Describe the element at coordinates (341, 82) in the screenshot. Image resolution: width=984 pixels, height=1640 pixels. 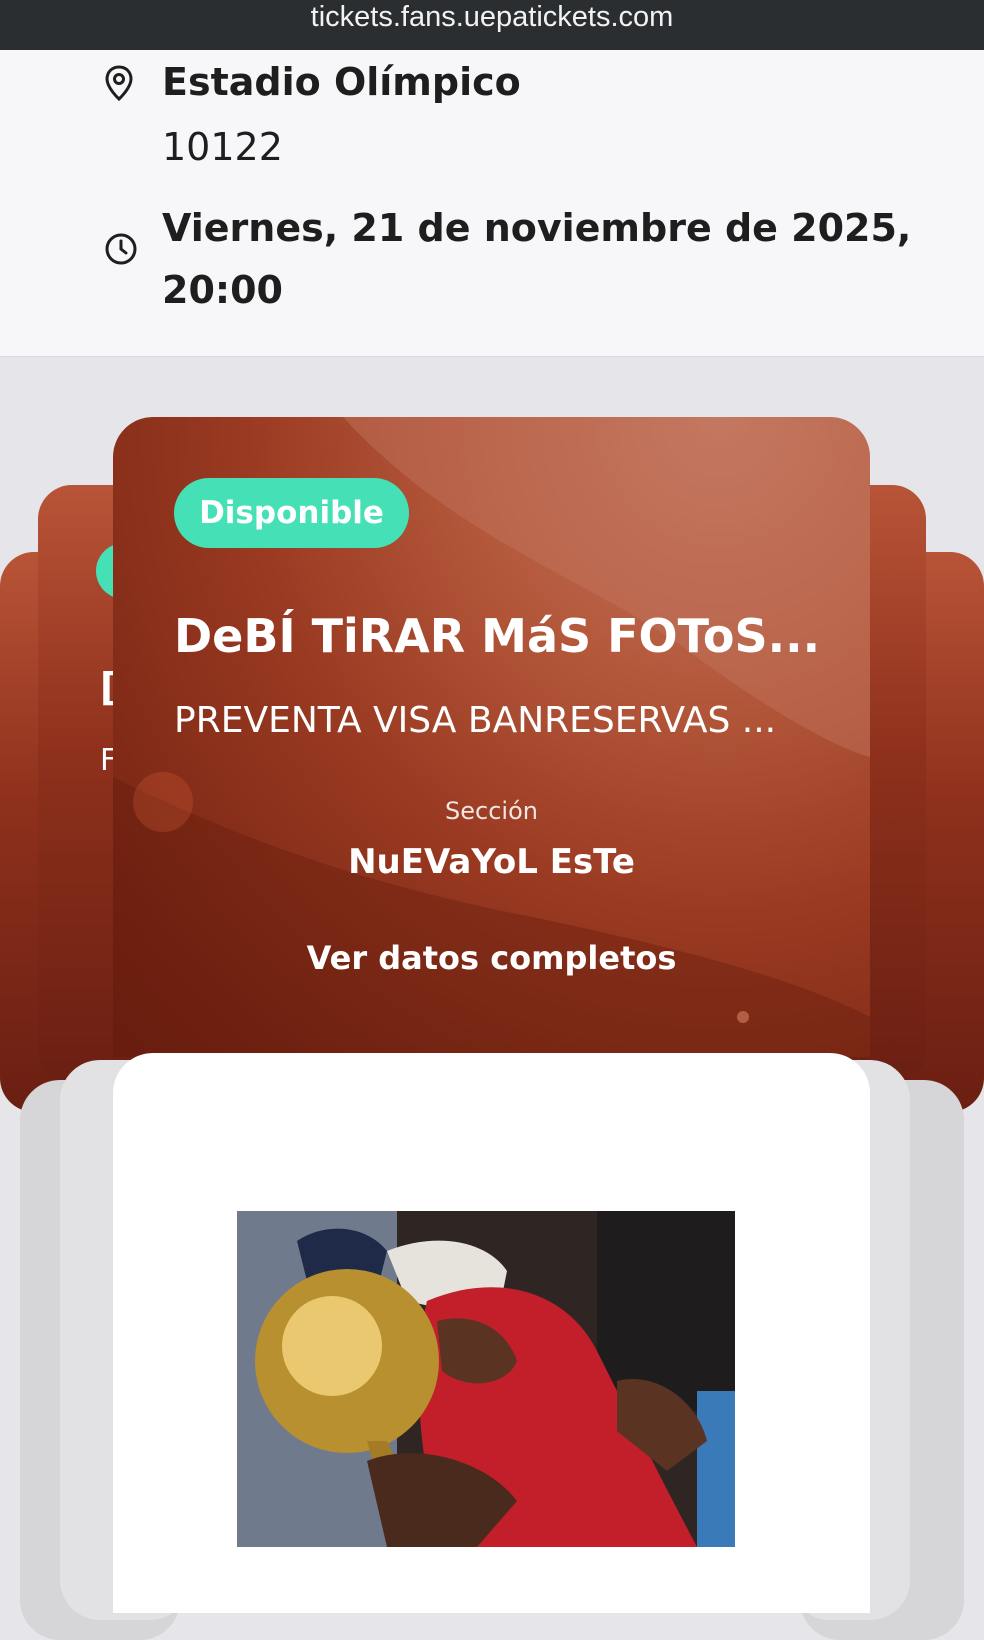
I see `venue-name: Estadio Olímpico` at that location.